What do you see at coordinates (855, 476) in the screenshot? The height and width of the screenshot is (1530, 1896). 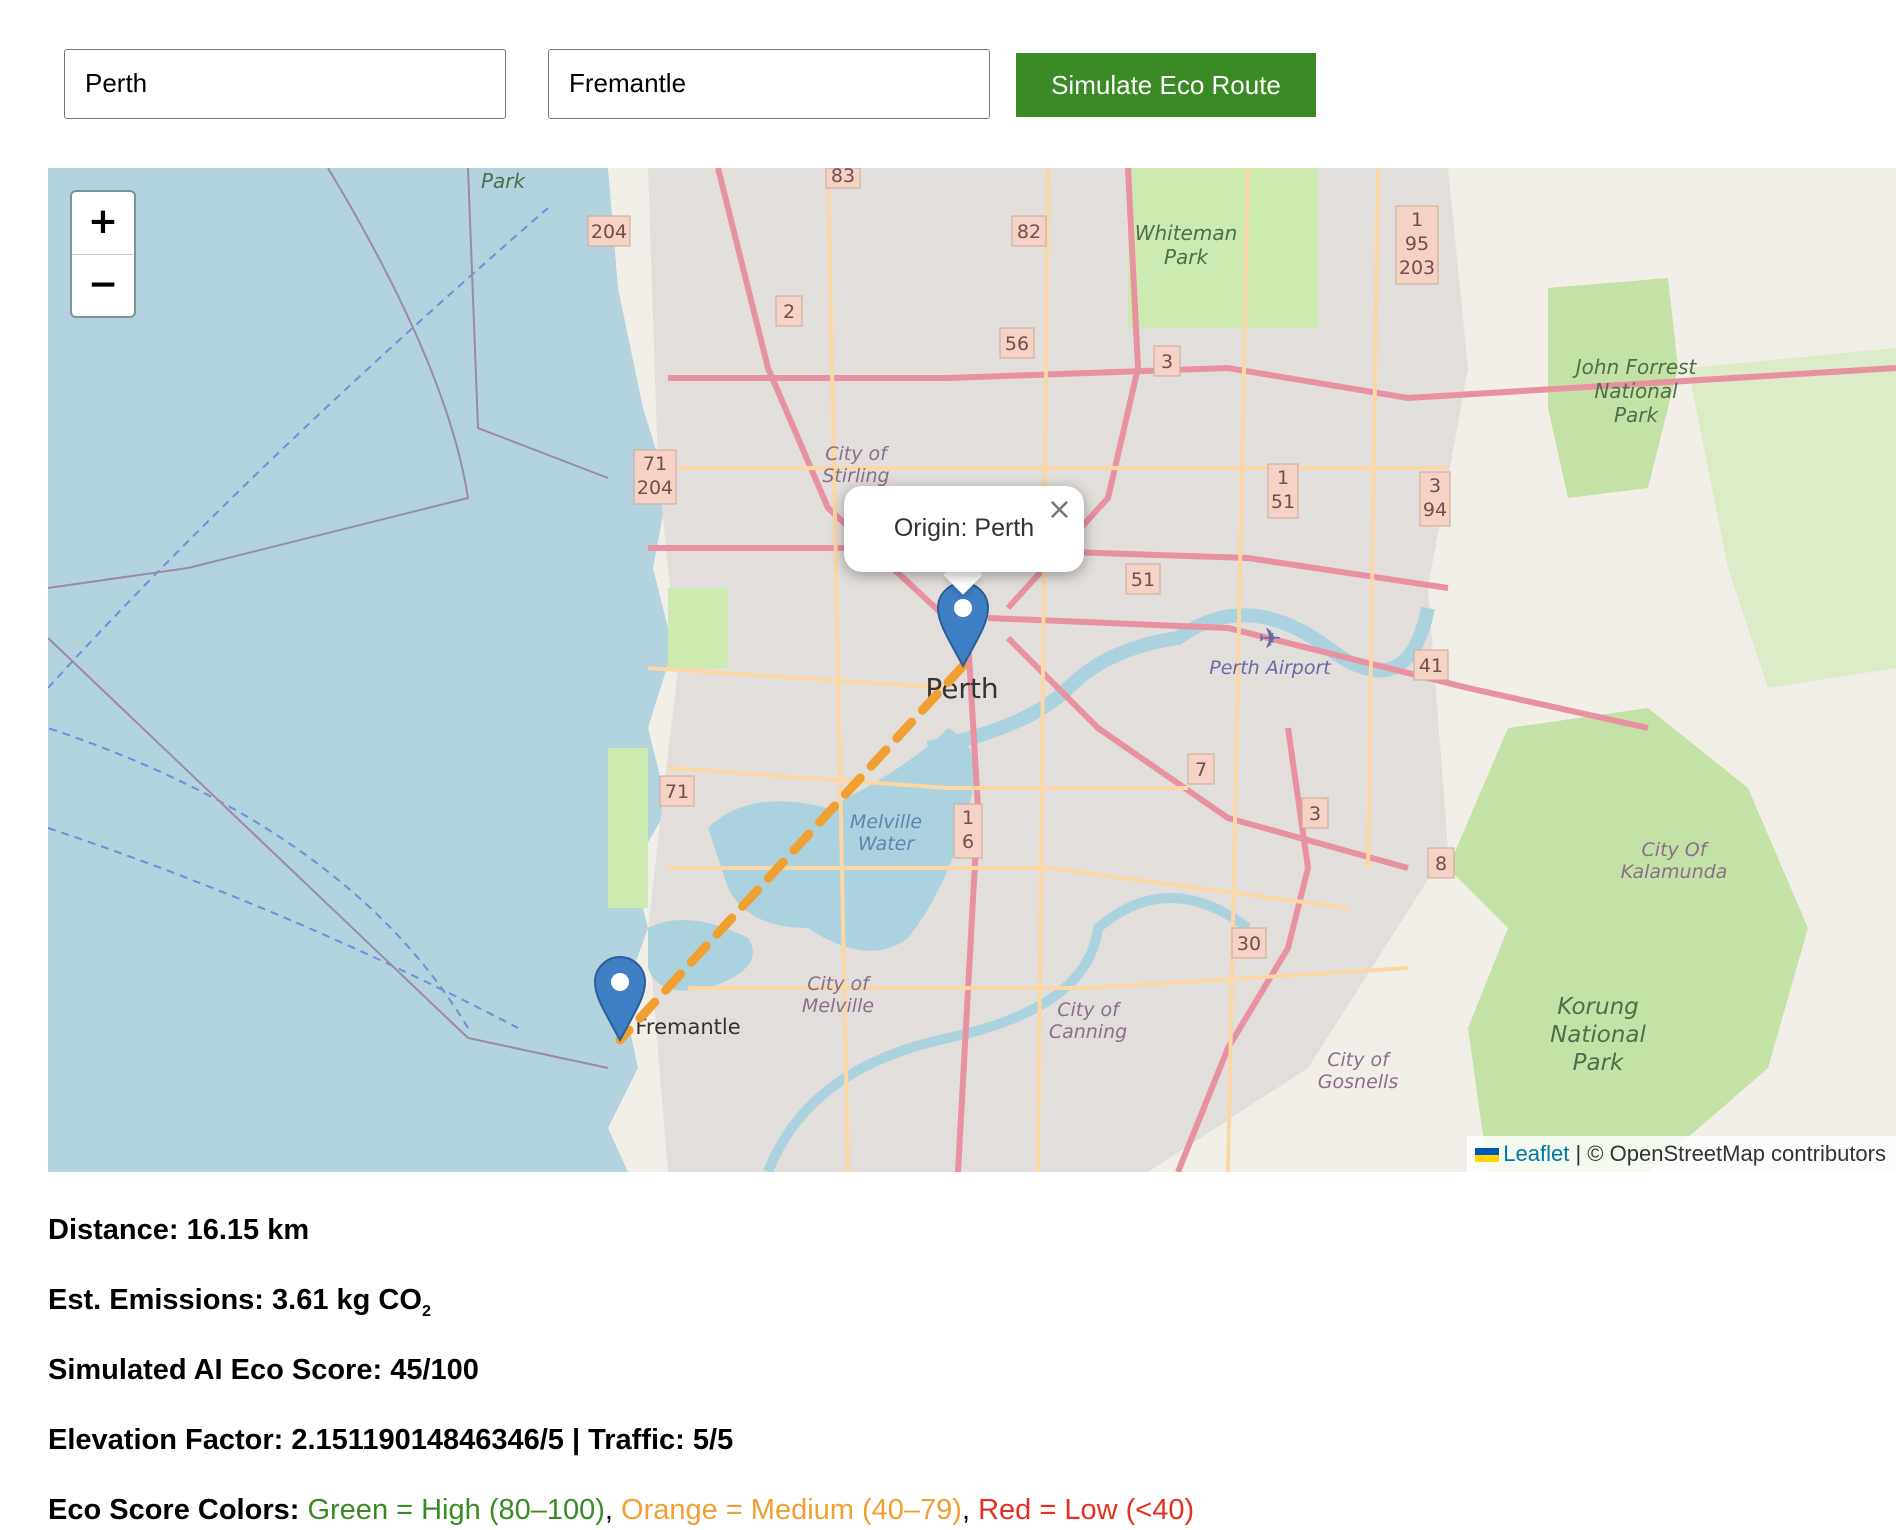 I see `label-stirling: Stirling` at bounding box center [855, 476].